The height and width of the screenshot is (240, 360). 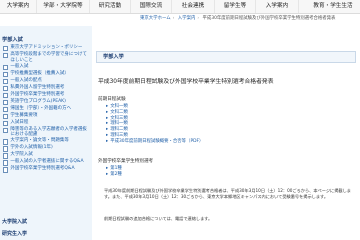 I want to click on sidebar-item: 英語学位プログラム(PEAK), so click(x=47, y=102).